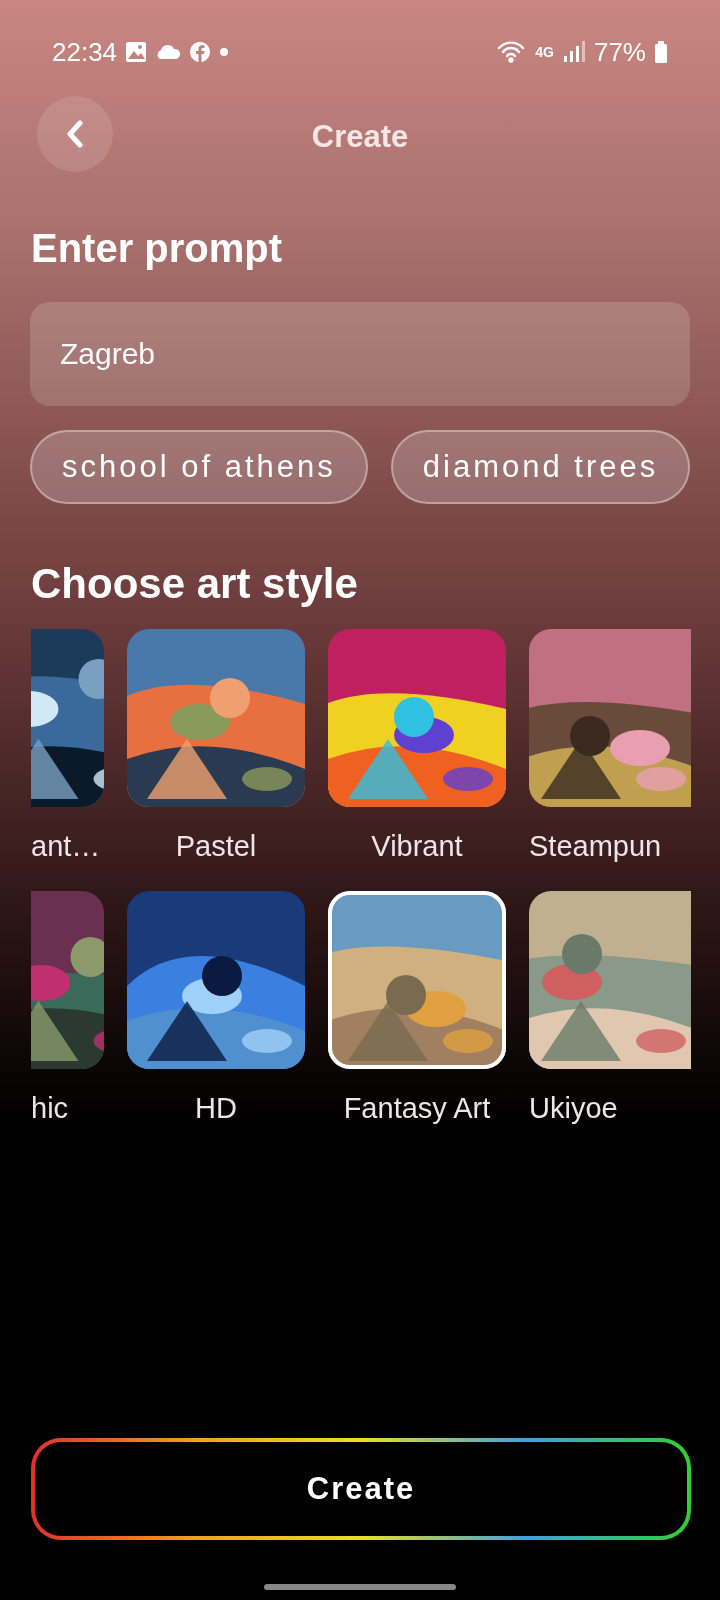 This screenshot has height=1600, width=720. Describe the element at coordinates (544, 52) in the screenshot. I see `network-type: 4G` at that location.